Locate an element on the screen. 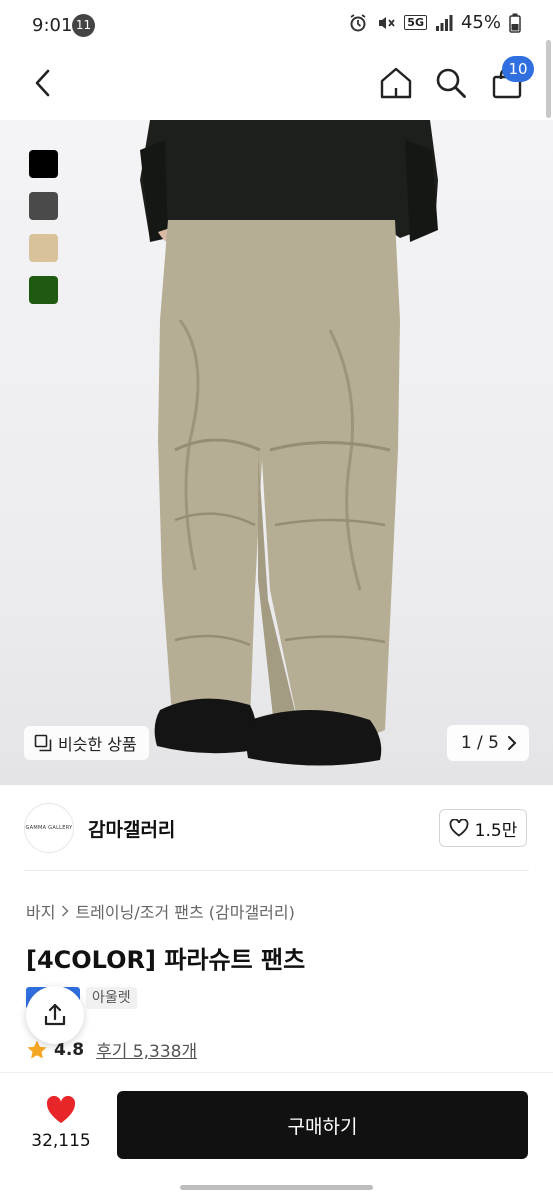  color-swatch-beige is located at coordinates (43, 248).